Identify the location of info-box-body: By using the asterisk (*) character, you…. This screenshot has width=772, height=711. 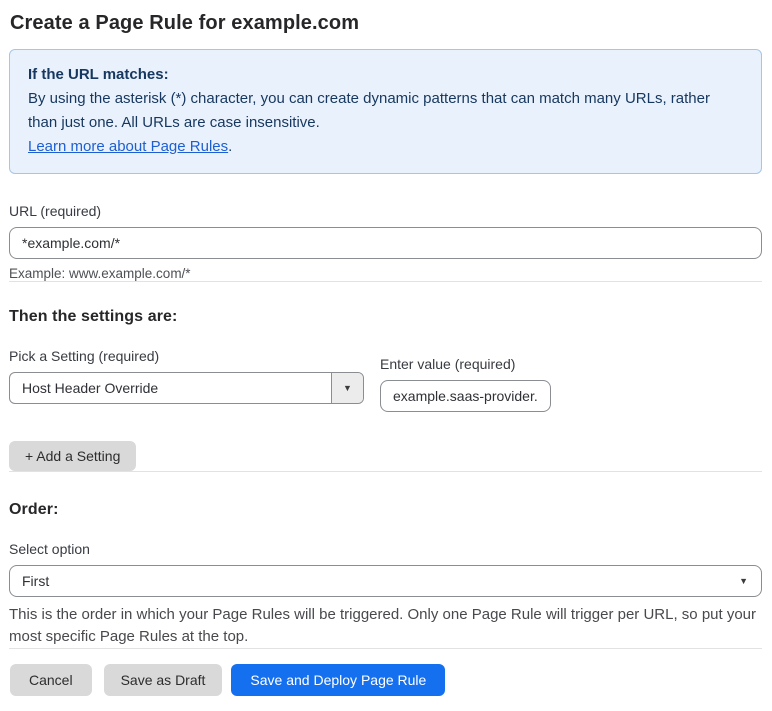
(369, 110).